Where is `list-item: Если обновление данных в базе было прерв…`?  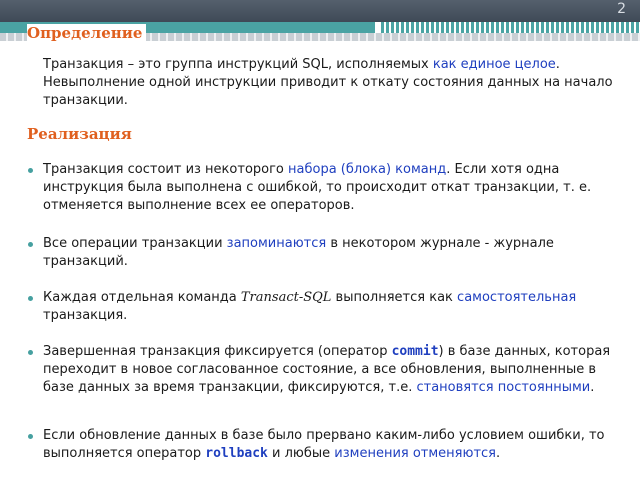 list-item: Если обновление данных в базе было прерв… is located at coordinates (327, 445).